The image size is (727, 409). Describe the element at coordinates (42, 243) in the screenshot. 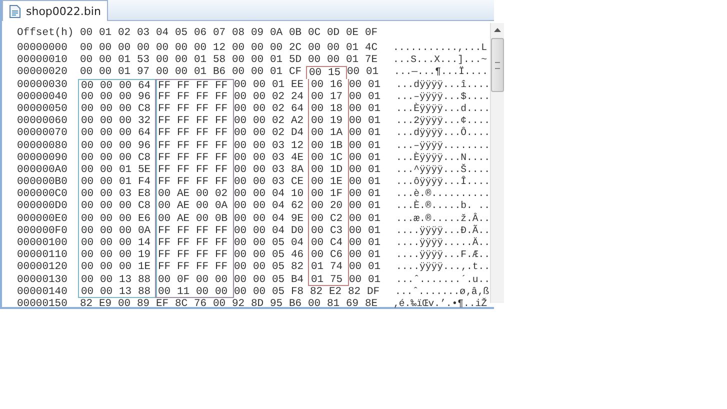

I see `row-offset: 00000100` at that location.